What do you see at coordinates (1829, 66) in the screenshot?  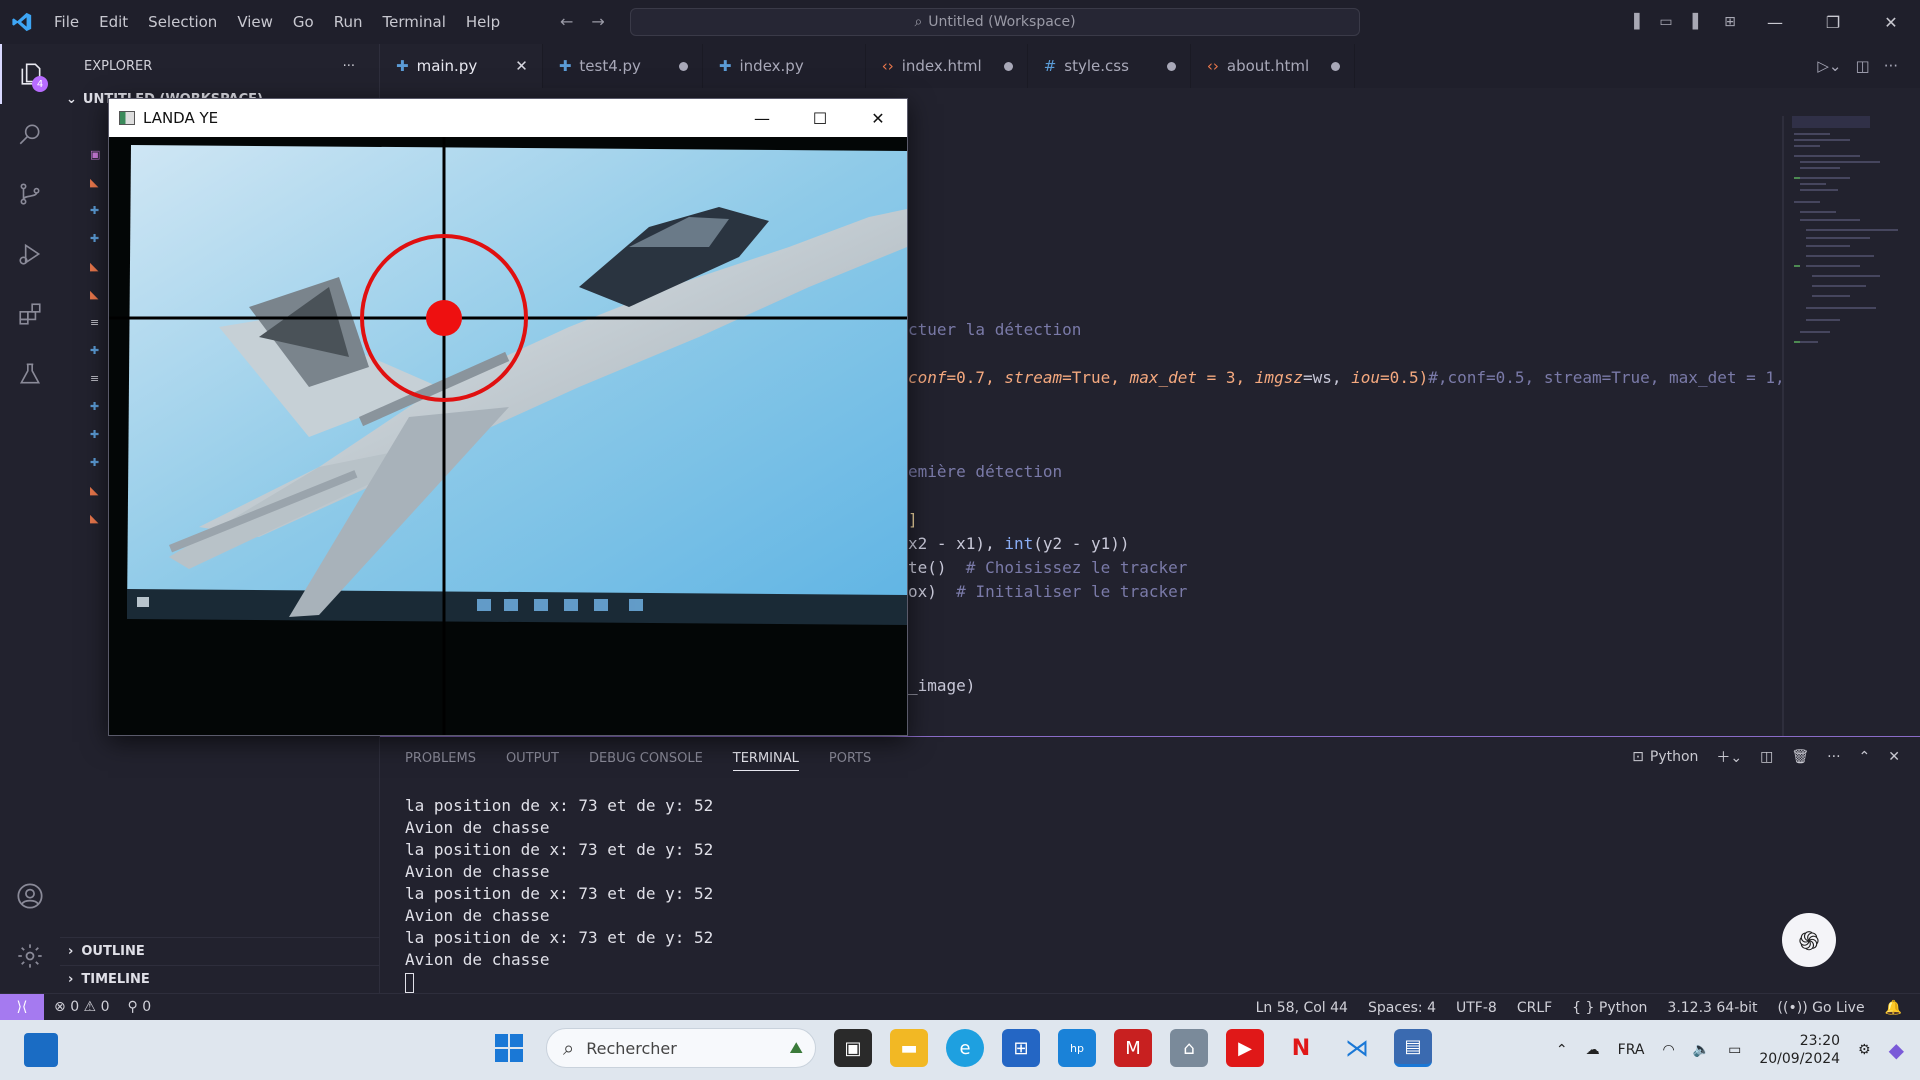 I see `run-python-icon: ▷⌄` at bounding box center [1829, 66].